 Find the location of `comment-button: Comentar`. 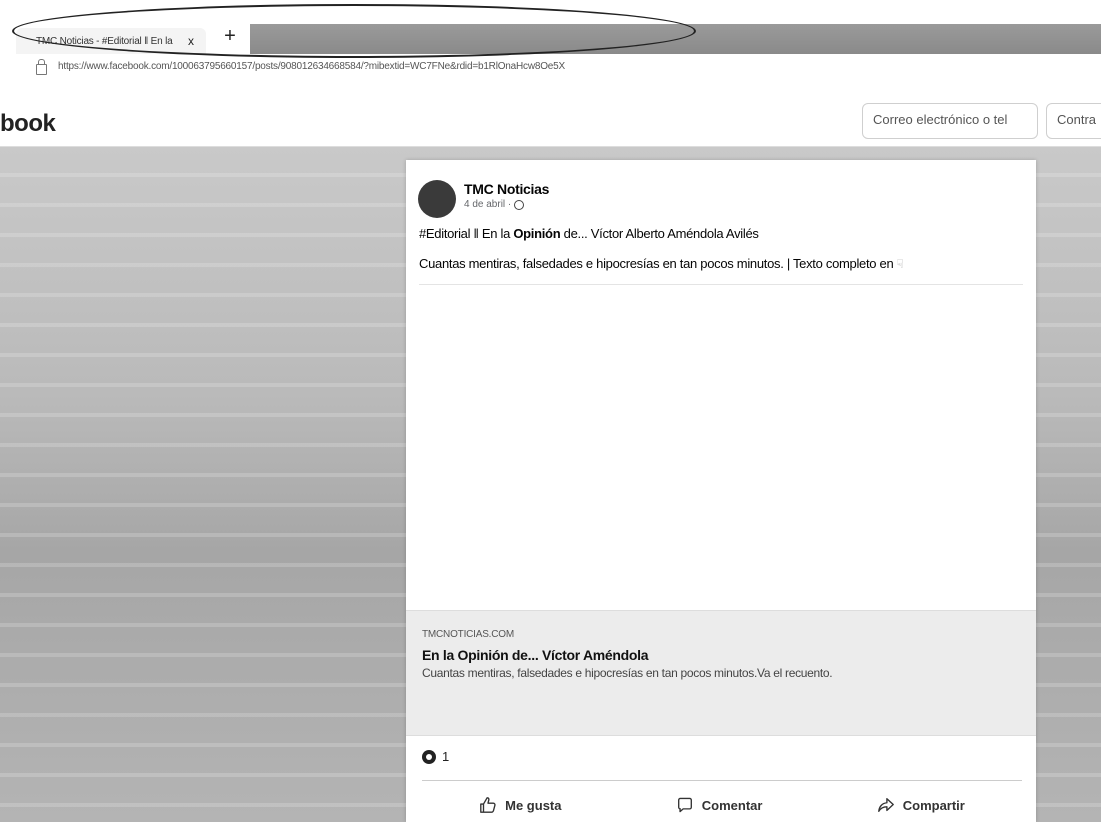

comment-button: Comentar is located at coordinates (719, 805).